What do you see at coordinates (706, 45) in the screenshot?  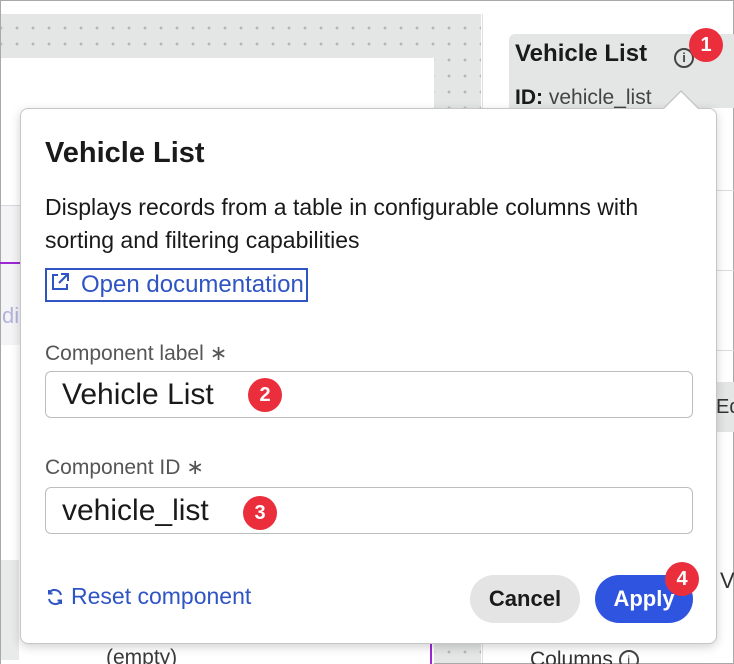 I see `annotation-badge-1: 1` at bounding box center [706, 45].